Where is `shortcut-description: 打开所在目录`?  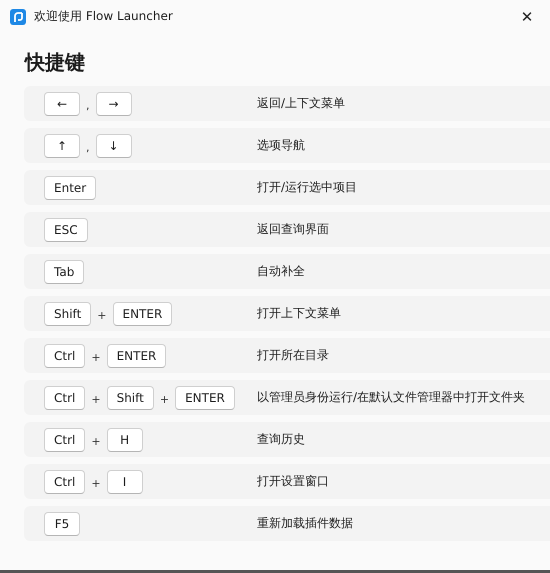 shortcut-description: 打开所在目录 is located at coordinates (293, 355).